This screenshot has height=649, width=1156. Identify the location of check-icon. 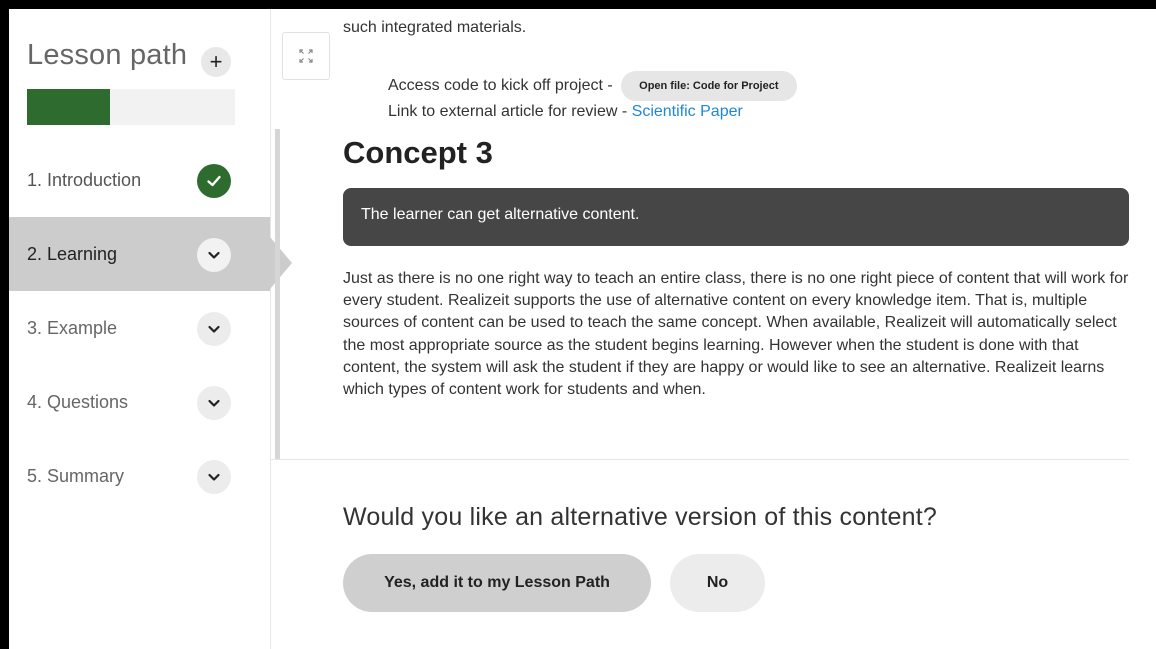
(214, 181).